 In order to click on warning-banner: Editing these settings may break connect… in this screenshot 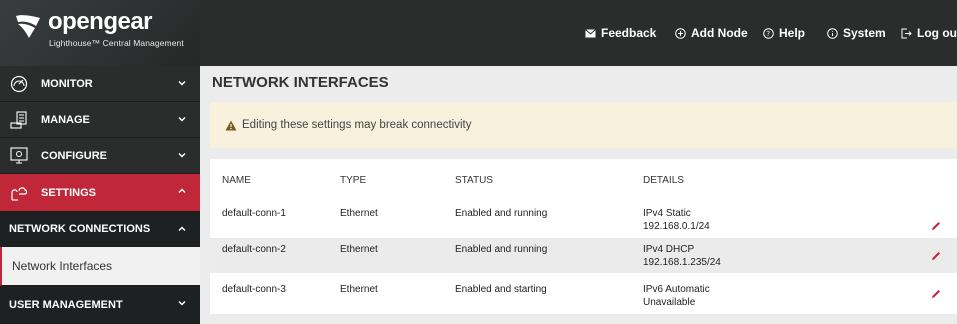, I will do `click(583, 125)`.